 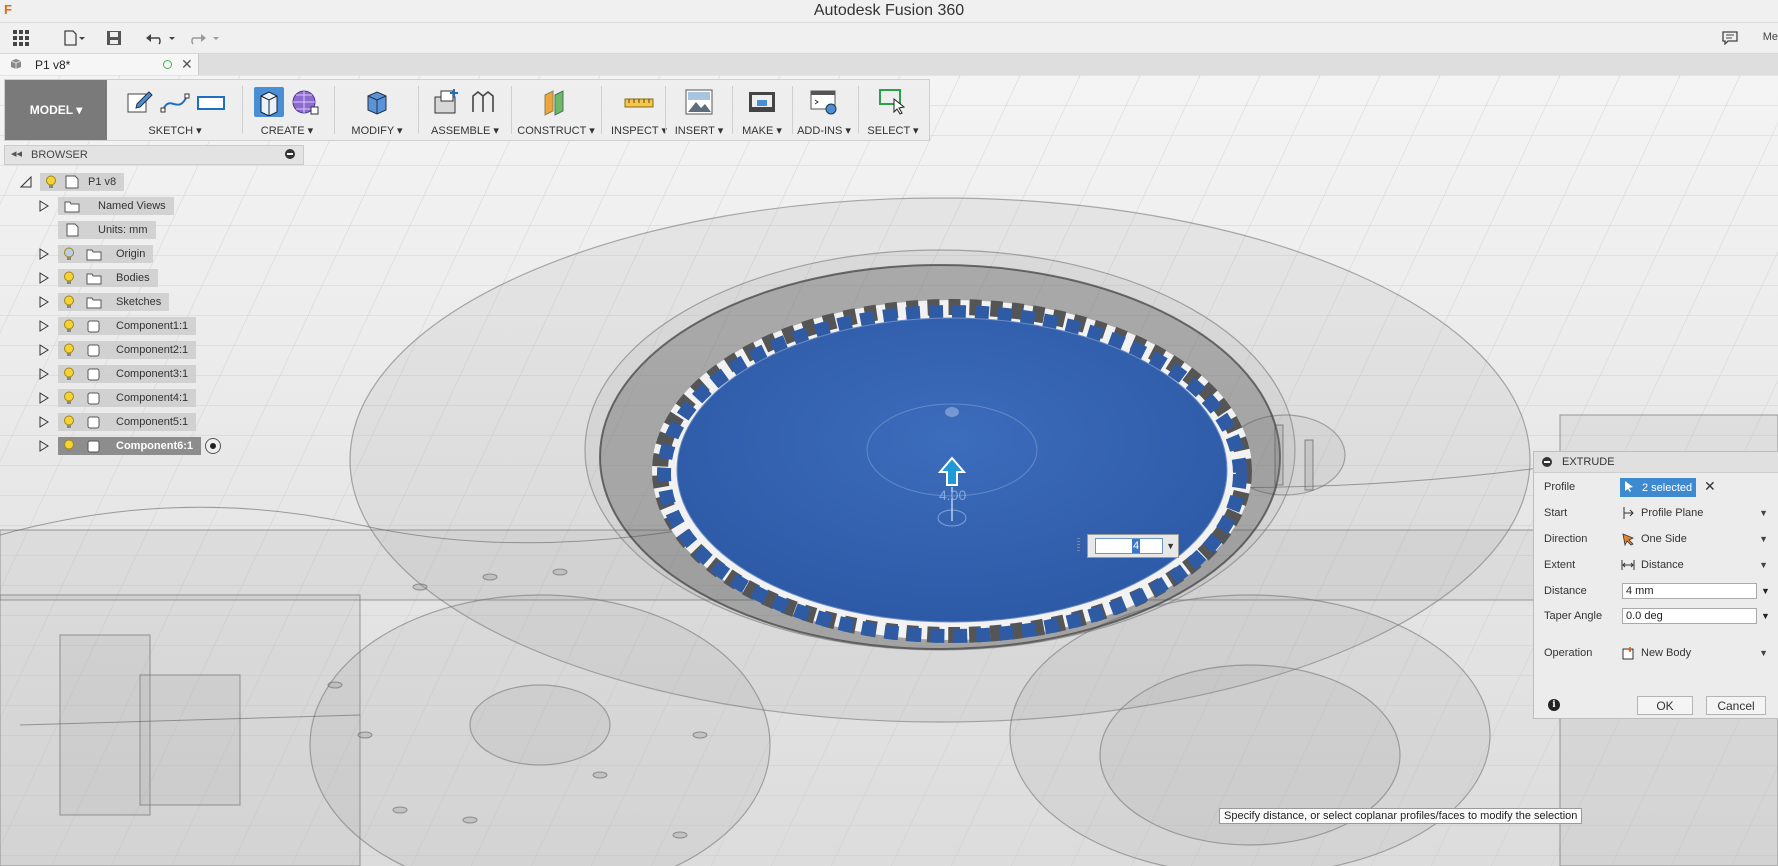 I want to click on assemble-menu-label: ASSEMBLE ▾, so click(x=465, y=130).